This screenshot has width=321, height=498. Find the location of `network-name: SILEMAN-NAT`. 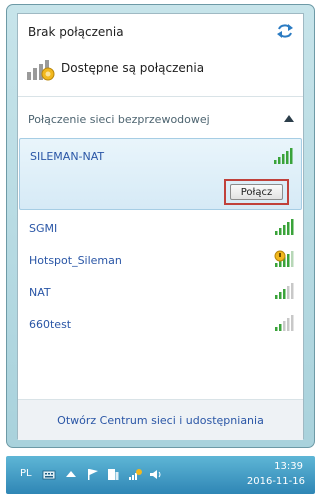

network-name: SILEMAN-NAT is located at coordinates (67, 156).